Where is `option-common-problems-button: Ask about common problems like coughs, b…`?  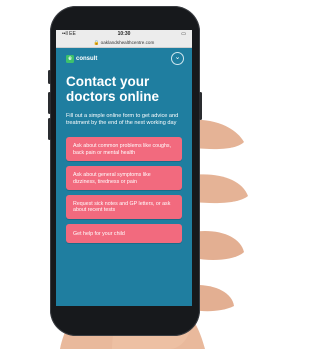 option-common-problems-button: Ask about common problems like coughs, b… is located at coordinates (124, 149).